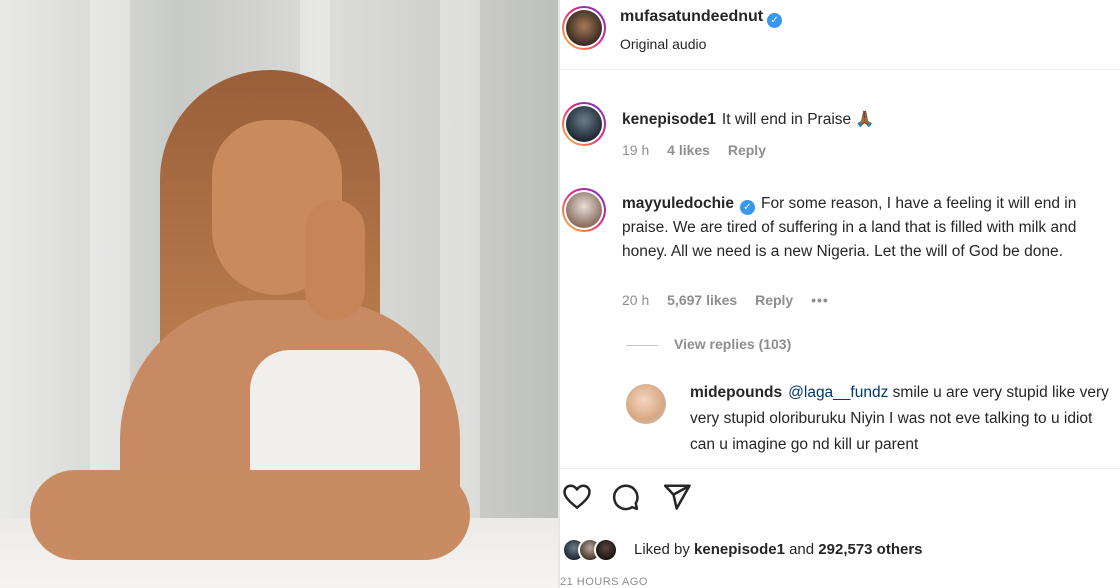 The height and width of the screenshot is (588, 1120). What do you see at coordinates (646, 404) in the screenshot?
I see `reply-avatar` at bounding box center [646, 404].